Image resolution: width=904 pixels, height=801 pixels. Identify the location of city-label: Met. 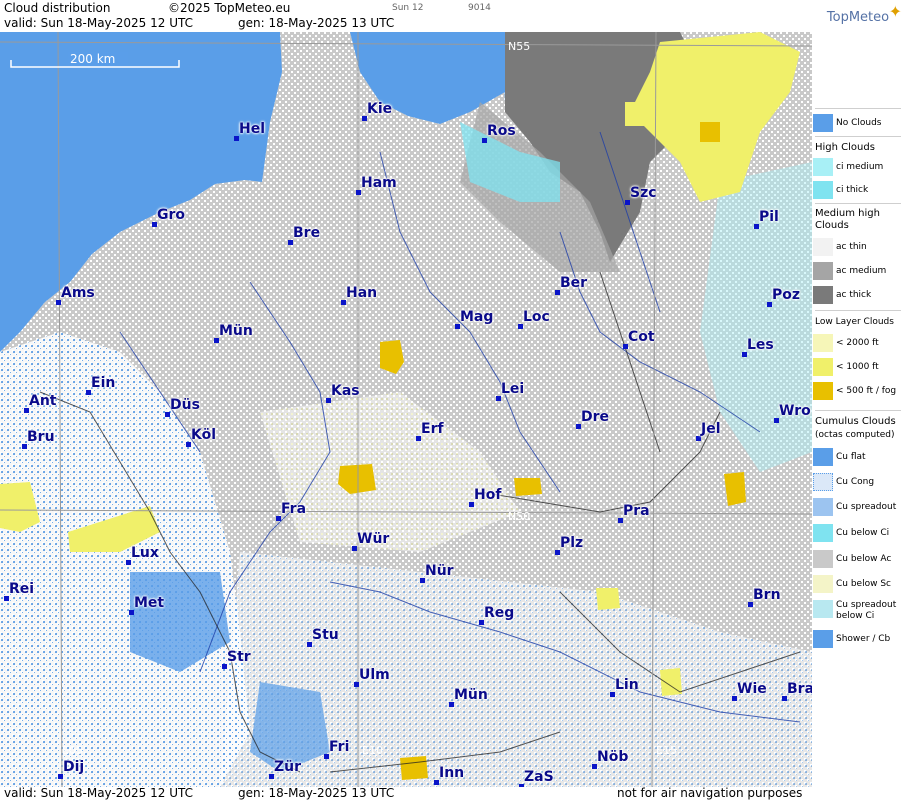
(149, 603).